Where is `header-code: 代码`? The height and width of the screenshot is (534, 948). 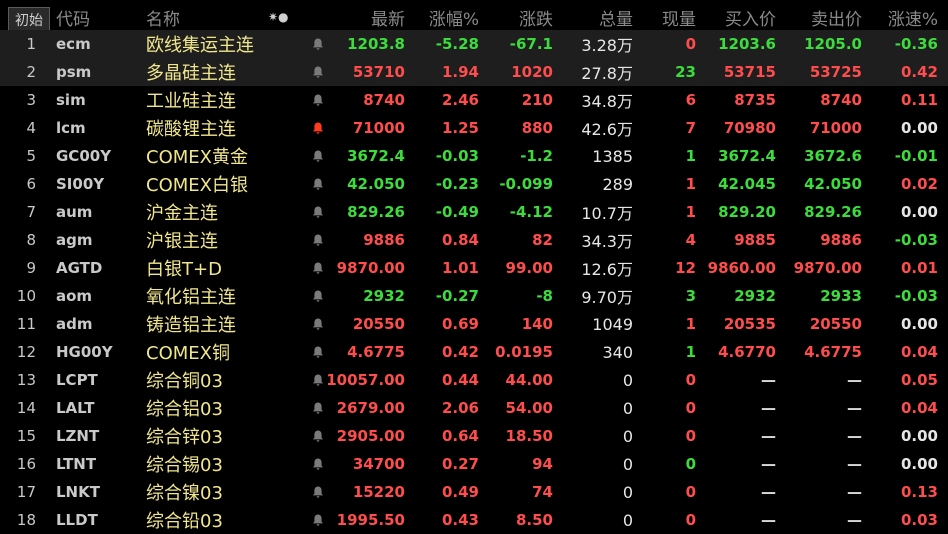 header-code: 代码 is located at coordinates (73, 17).